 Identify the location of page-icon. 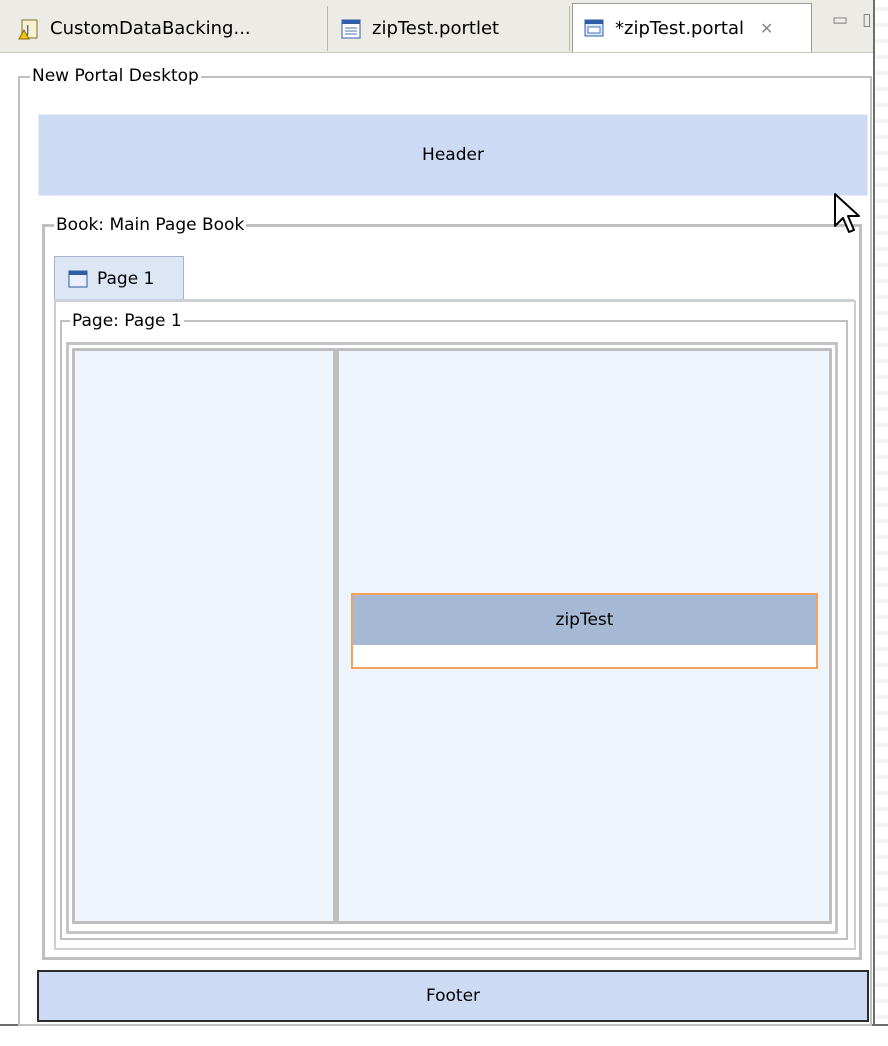
(78, 279).